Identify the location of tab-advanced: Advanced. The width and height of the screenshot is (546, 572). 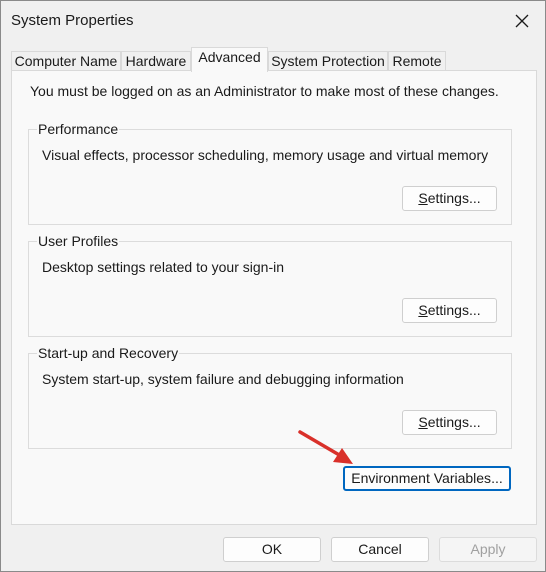
(229, 59).